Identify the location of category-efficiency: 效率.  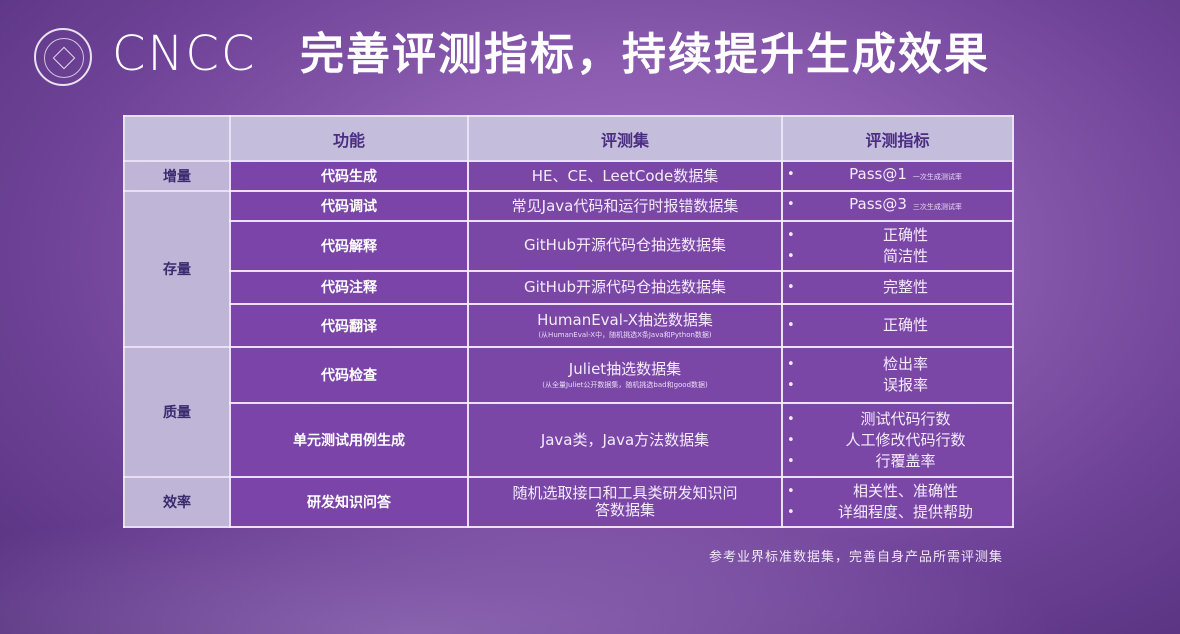
(177, 502).